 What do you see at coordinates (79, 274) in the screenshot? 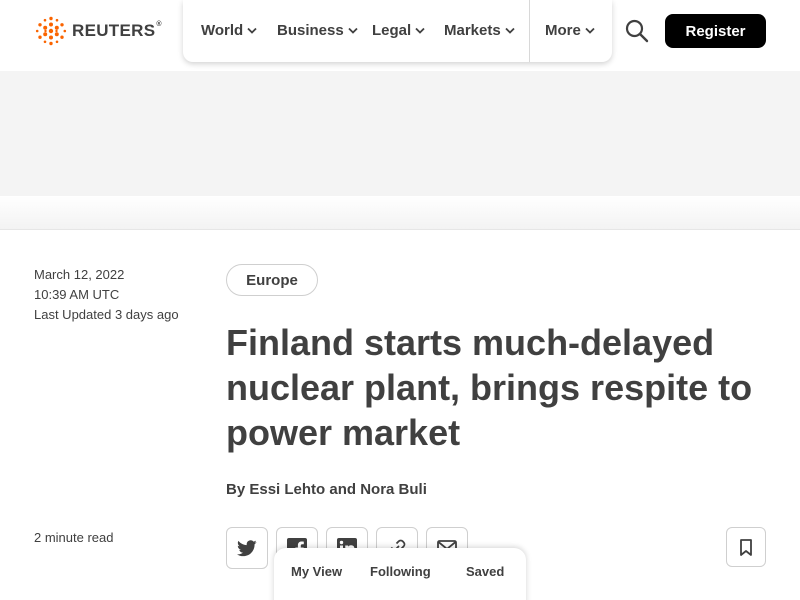
I see `publish-date: March 12, 2022` at bounding box center [79, 274].